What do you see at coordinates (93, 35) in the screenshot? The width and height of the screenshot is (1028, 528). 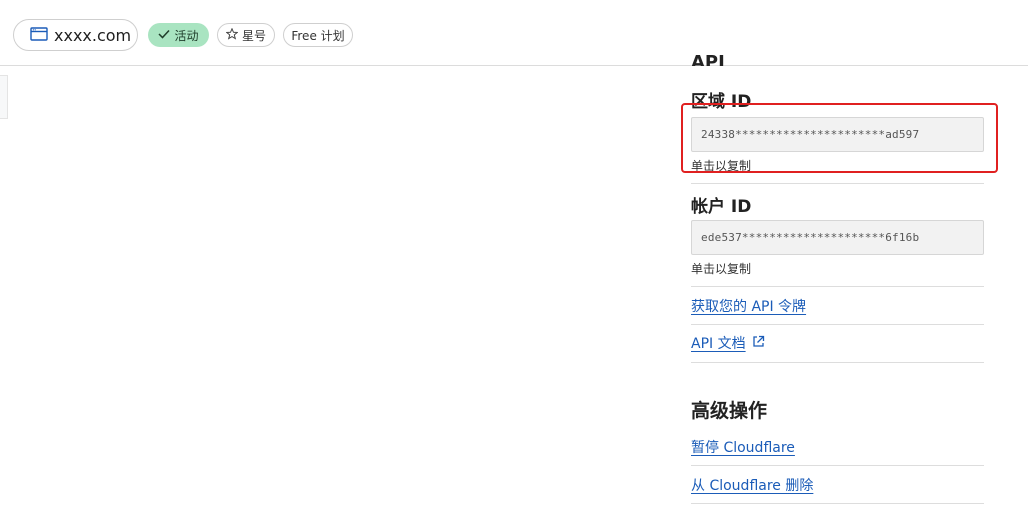 I see `domain-name: xxxx.com` at bounding box center [93, 35].